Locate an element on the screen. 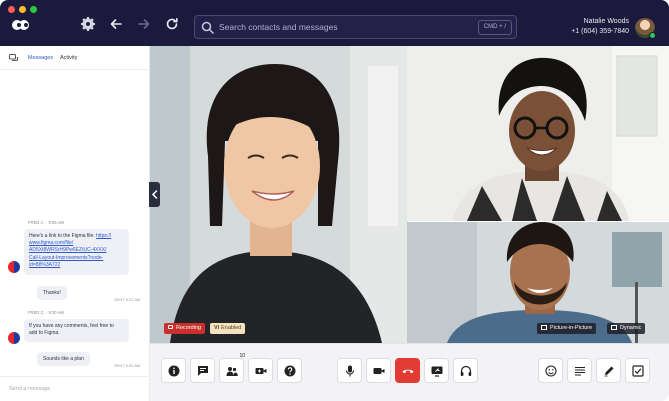  chat-bubbles-icon is located at coordinates (13, 58).